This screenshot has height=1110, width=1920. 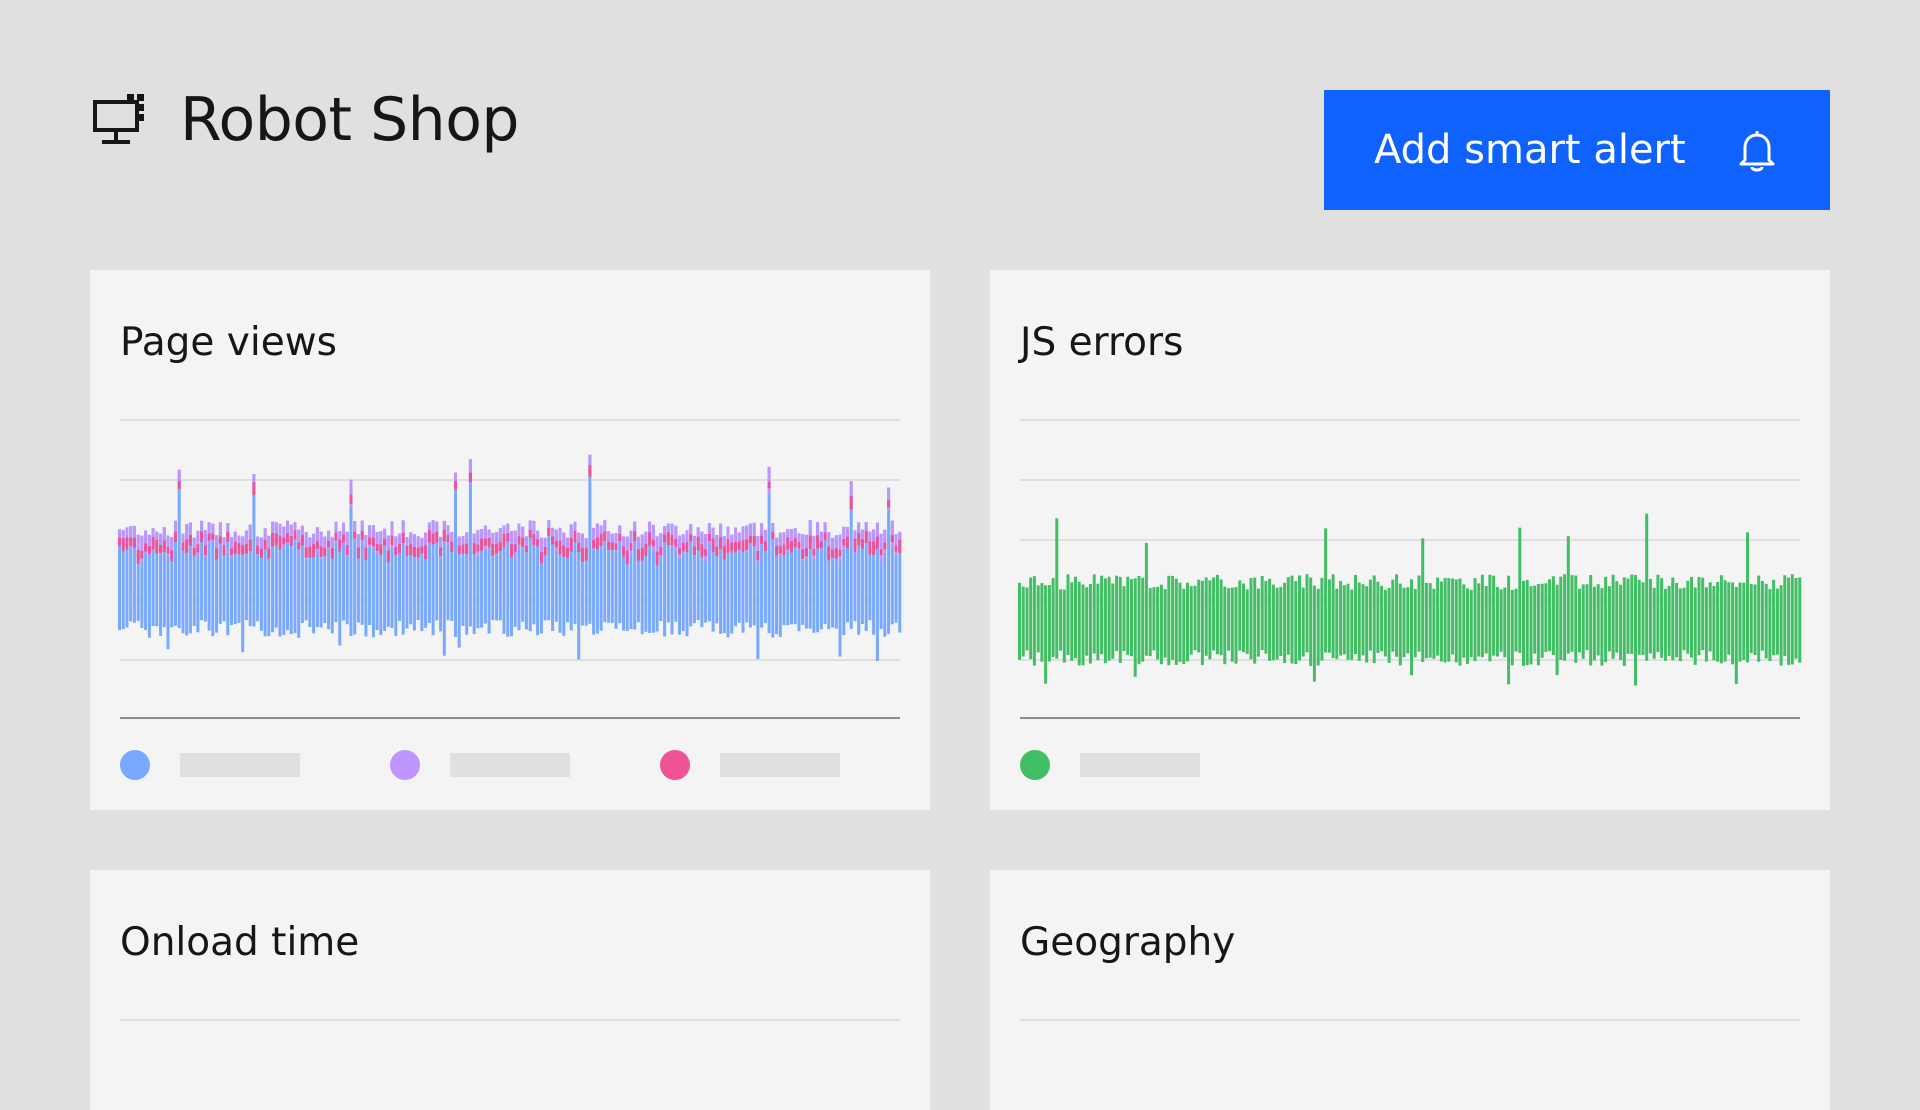 I want to click on page-title: Robot Shop, so click(x=350, y=120).